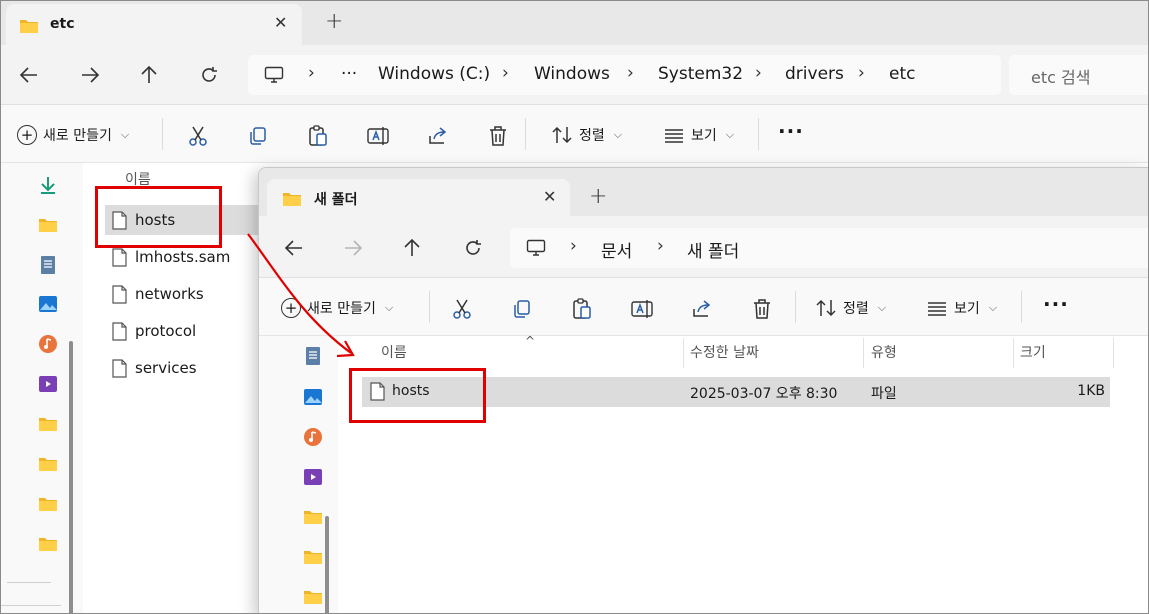 The width and height of the screenshot is (1149, 614). Describe the element at coordinates (31, 605) in the screenshot. I see `sidebar-divider` at that location.